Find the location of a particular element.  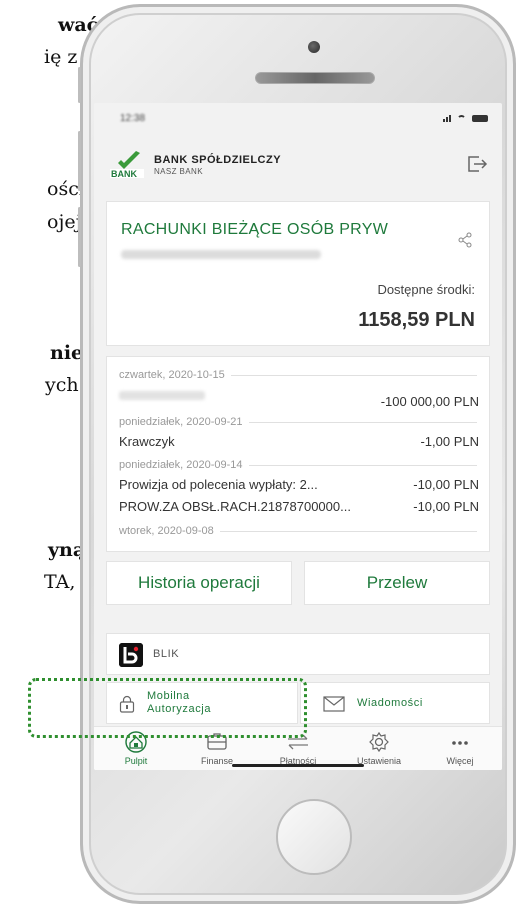

bg-text-line: ojej is located at coordinates (64, 222).